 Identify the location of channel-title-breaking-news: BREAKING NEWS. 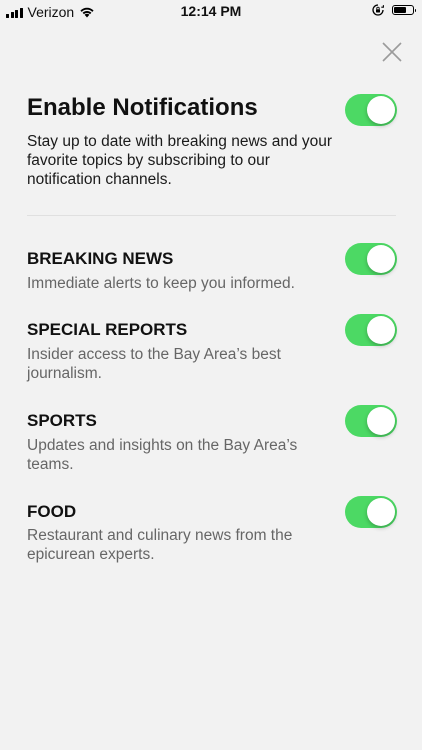
(100, 258).